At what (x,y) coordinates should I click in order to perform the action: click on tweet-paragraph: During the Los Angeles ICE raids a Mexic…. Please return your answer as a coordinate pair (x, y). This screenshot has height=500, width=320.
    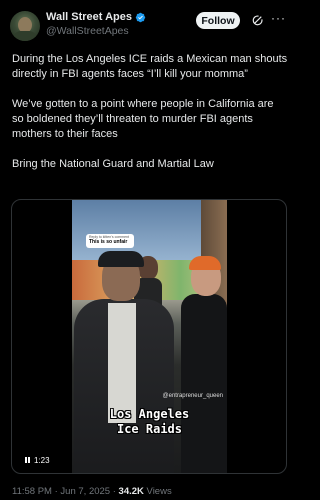
    Looking at the image, I should click on (150, 66).